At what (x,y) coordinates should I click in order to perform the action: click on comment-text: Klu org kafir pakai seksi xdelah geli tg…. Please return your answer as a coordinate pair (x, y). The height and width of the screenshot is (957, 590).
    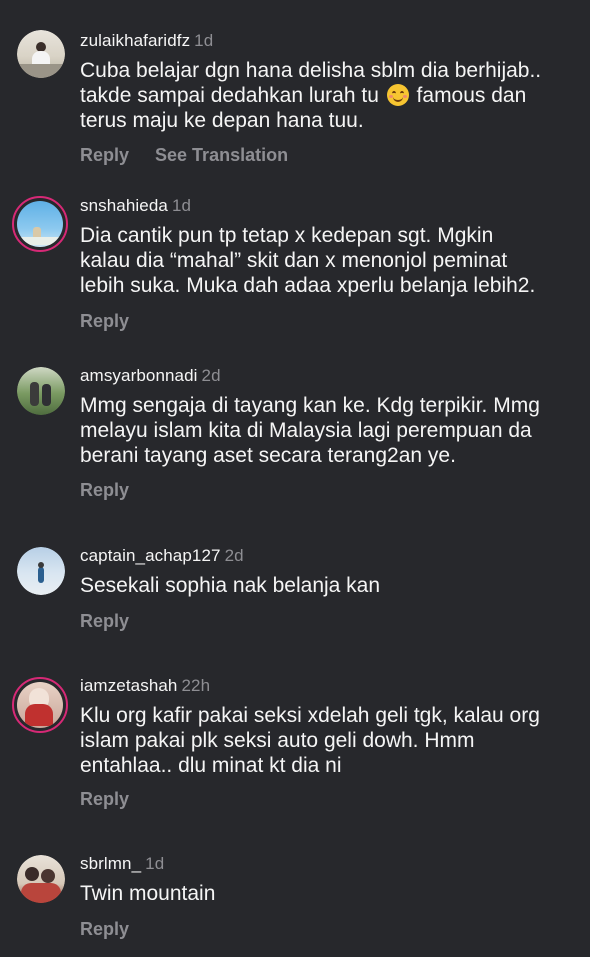
    Looking at the image, I should click on (310, 740).